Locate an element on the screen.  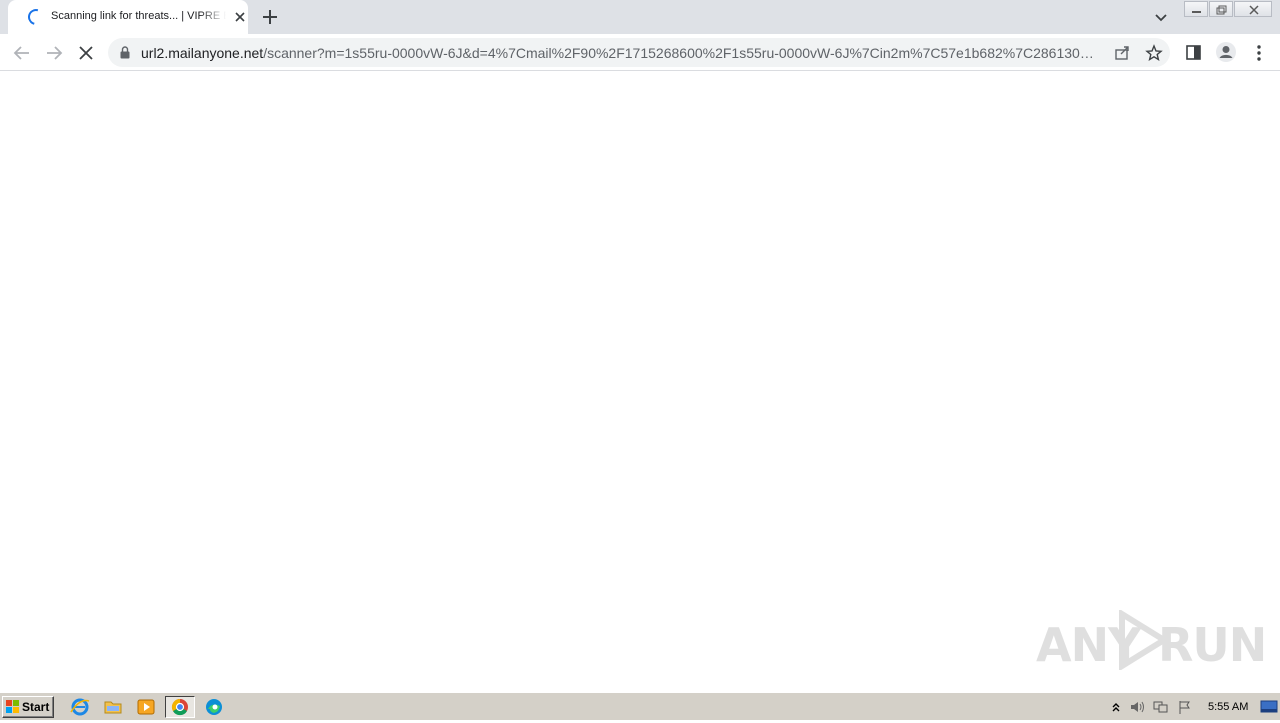
edge-icon is located at coordinates (214, 707).